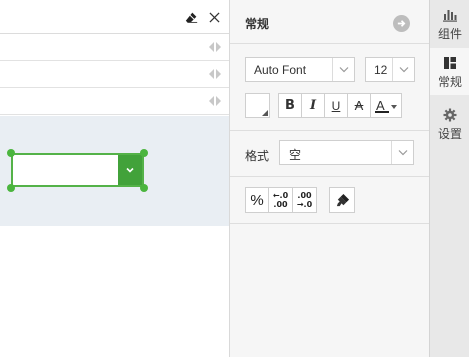 This screenshot has width=469, height=357. Describe the element at coordinates (401, 23) in the screenshot. I see `arrow-right-circle-icon` at that location.